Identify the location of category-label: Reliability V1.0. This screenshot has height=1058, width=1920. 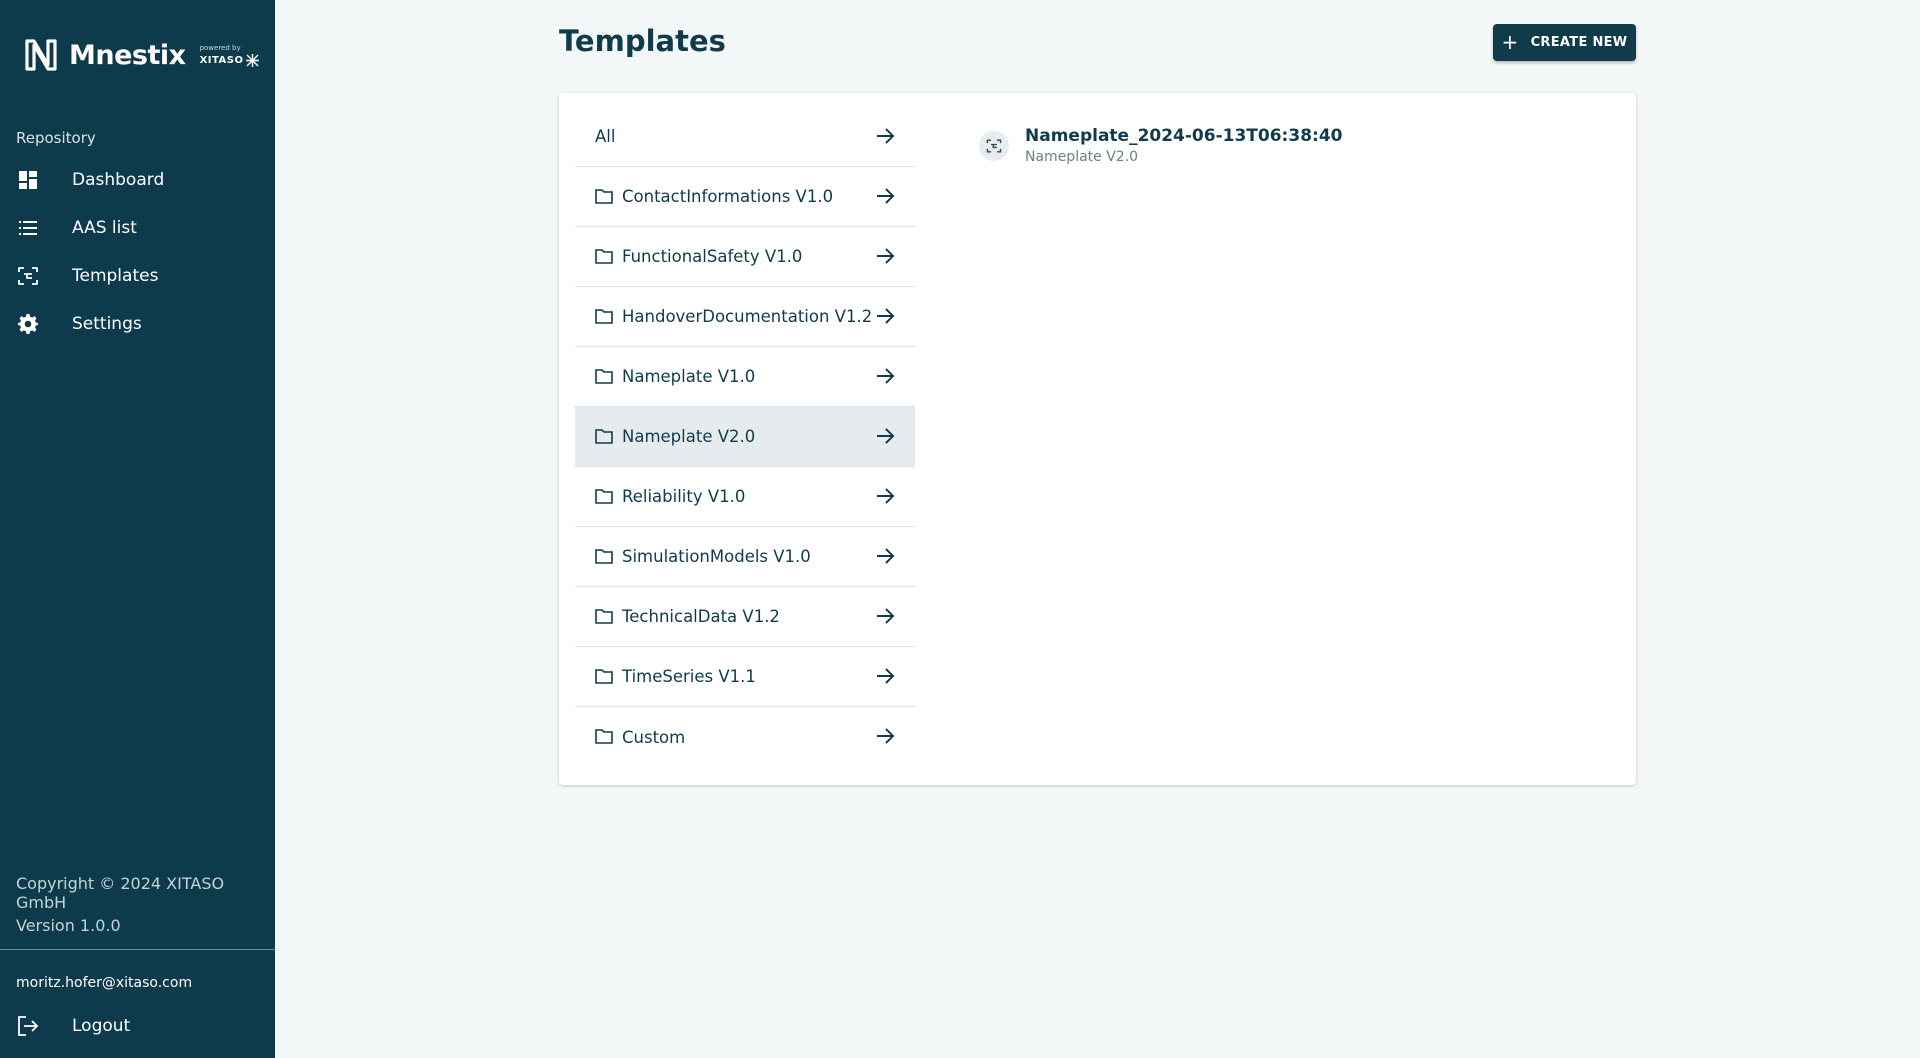
(684, 496).